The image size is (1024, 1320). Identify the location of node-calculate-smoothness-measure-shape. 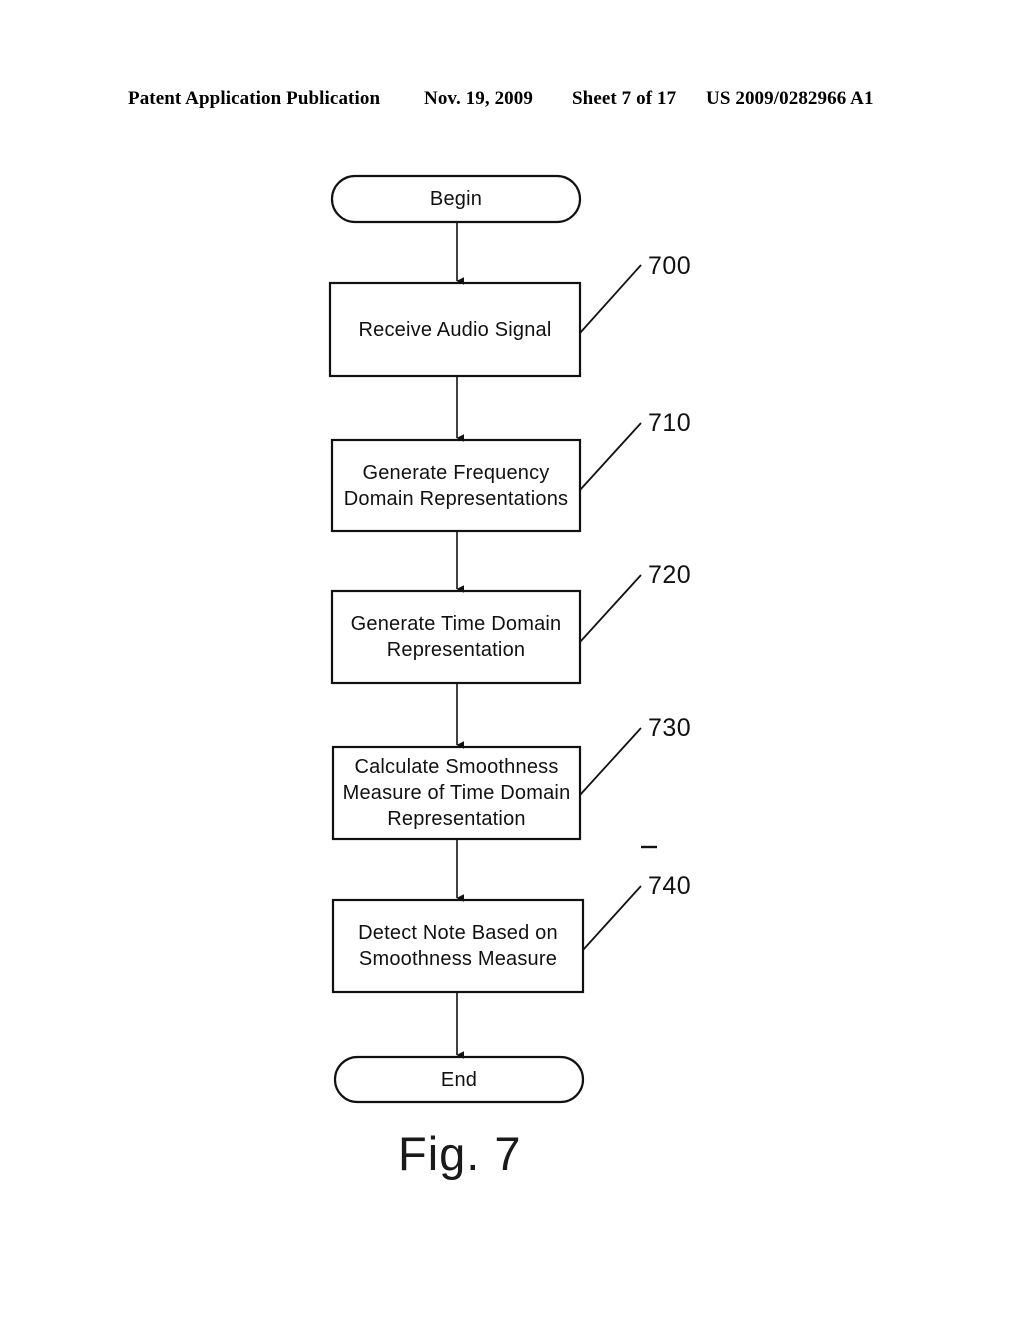
(456, 793).